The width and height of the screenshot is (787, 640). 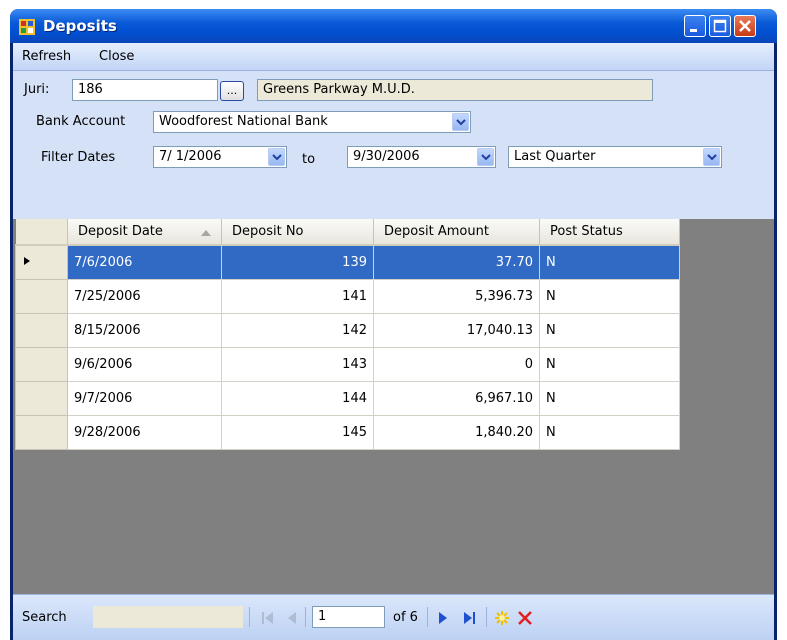 What do you see at coordinates (144, 262) in the screenshot?
I see `cell-deposit-date: 7/6/2006` at bounding box center [144, 262].